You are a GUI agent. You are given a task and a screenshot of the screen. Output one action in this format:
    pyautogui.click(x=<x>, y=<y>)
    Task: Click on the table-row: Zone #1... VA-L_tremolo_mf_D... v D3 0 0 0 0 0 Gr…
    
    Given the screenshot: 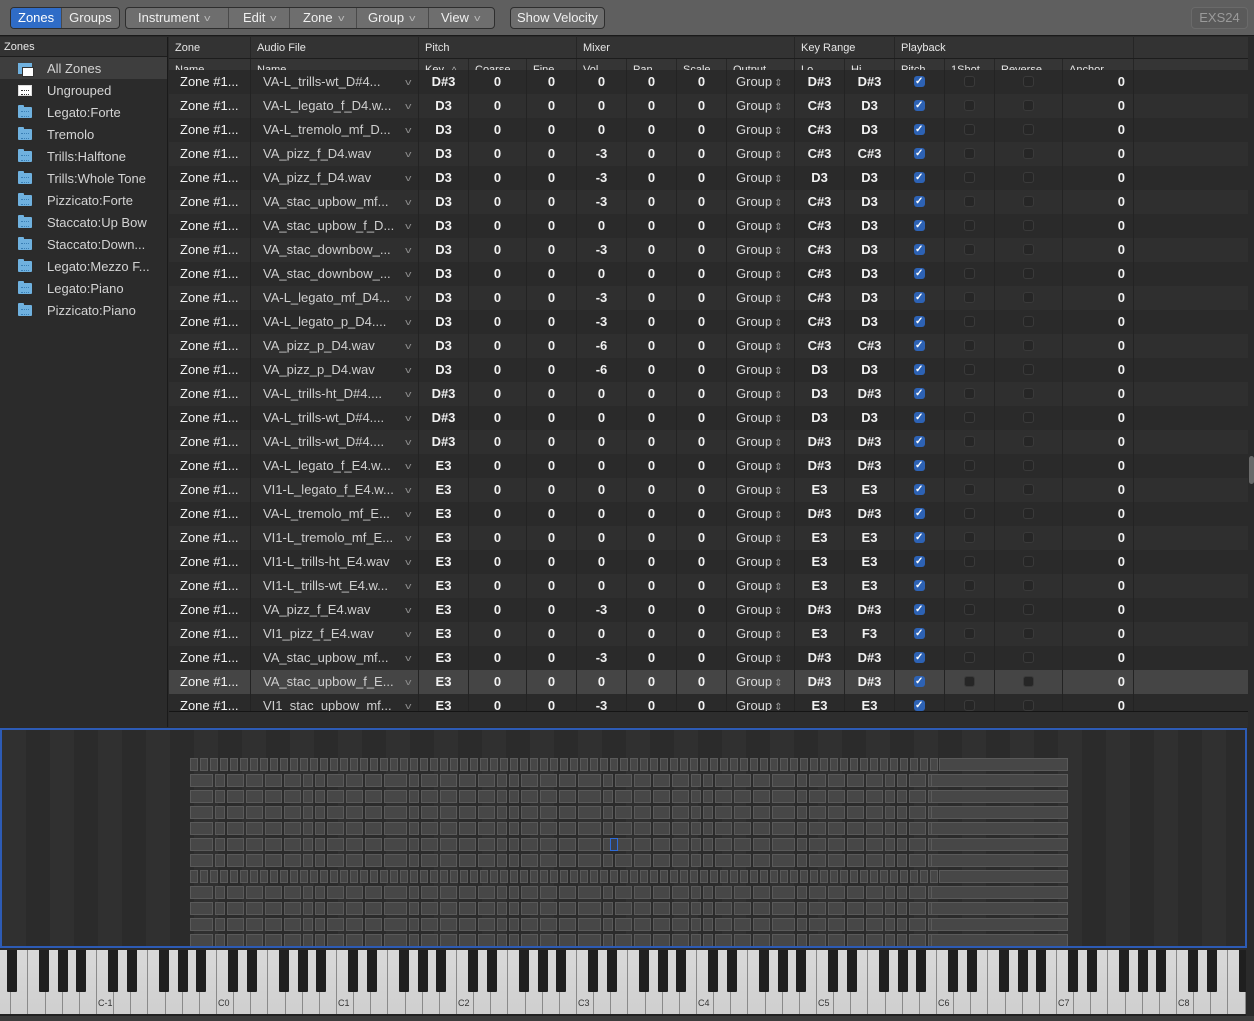 What is the action you would take?
    pyautogui.click(x=708, y=130)
    